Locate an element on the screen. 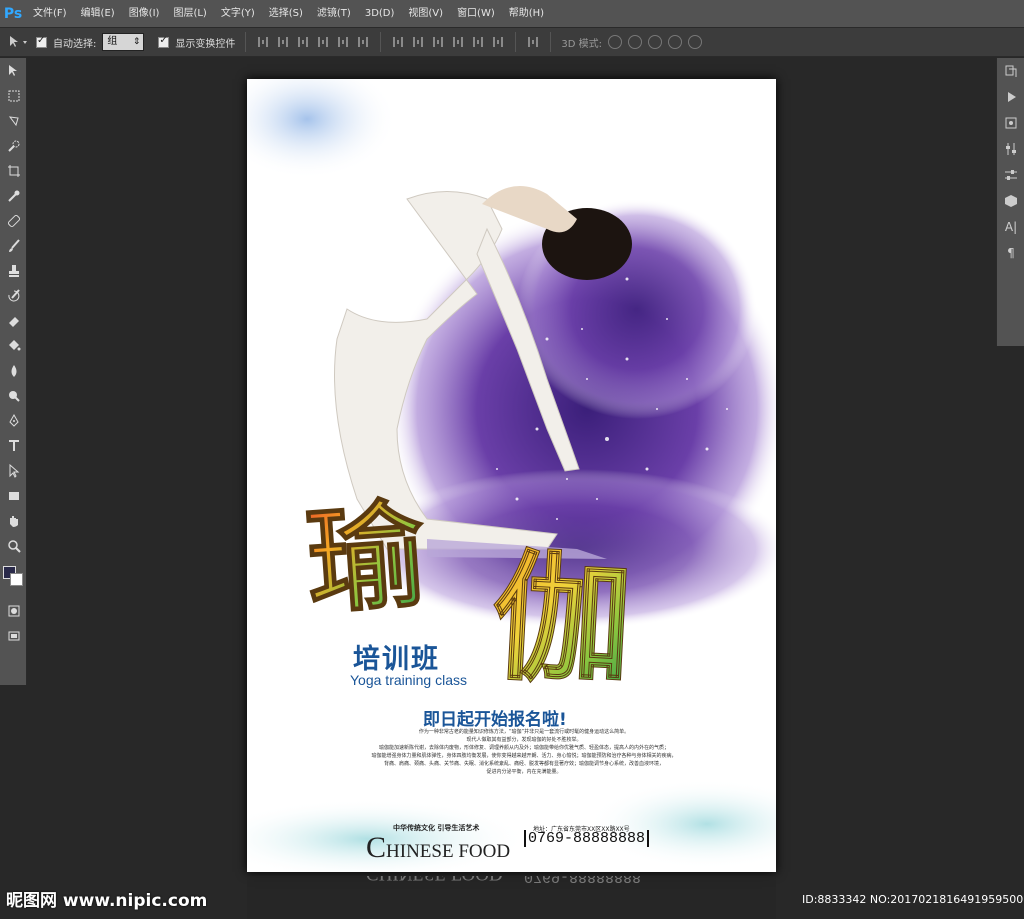 The width and height of the screenshot is (1024, 919). distribute-top-icon is located at coordinates (398, 42).